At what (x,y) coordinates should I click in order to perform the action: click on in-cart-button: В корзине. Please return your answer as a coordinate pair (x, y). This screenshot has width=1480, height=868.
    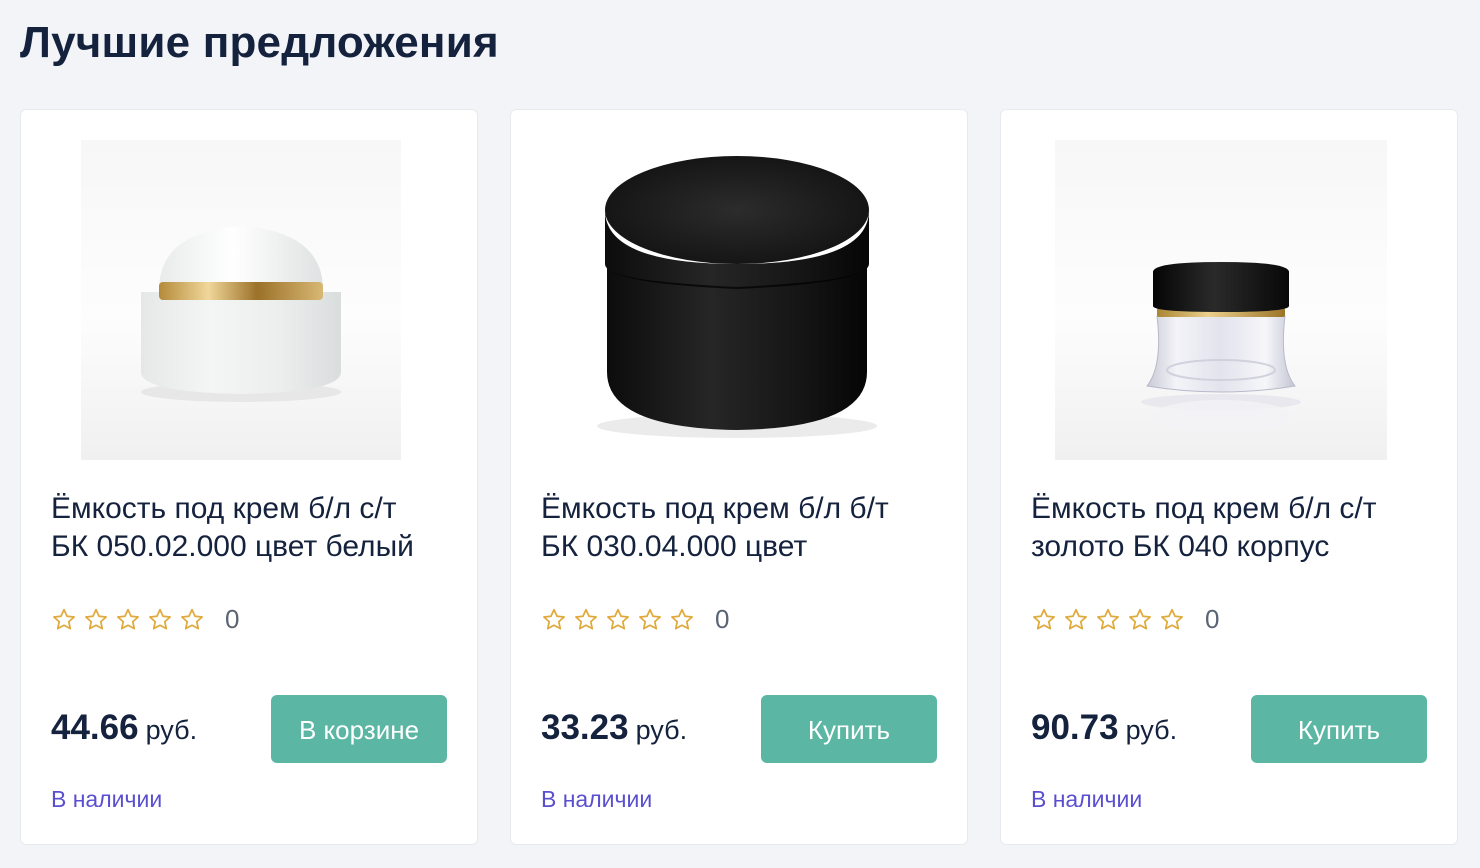
    Looking at the image, I should click on (359, 729).